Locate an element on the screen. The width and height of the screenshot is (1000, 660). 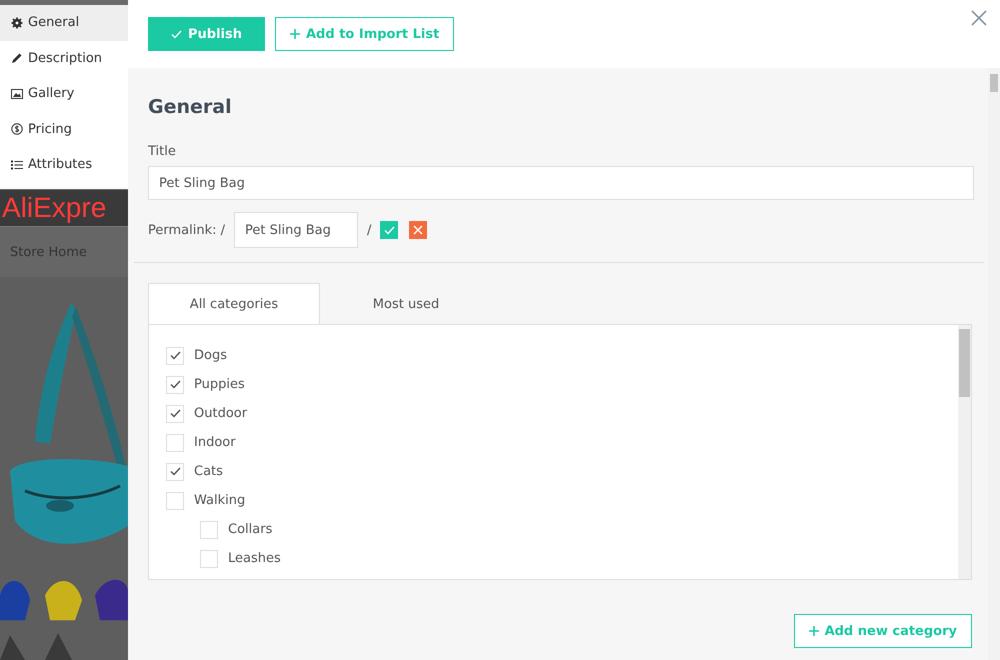
cancel-button is located at coordinates (418, 230).